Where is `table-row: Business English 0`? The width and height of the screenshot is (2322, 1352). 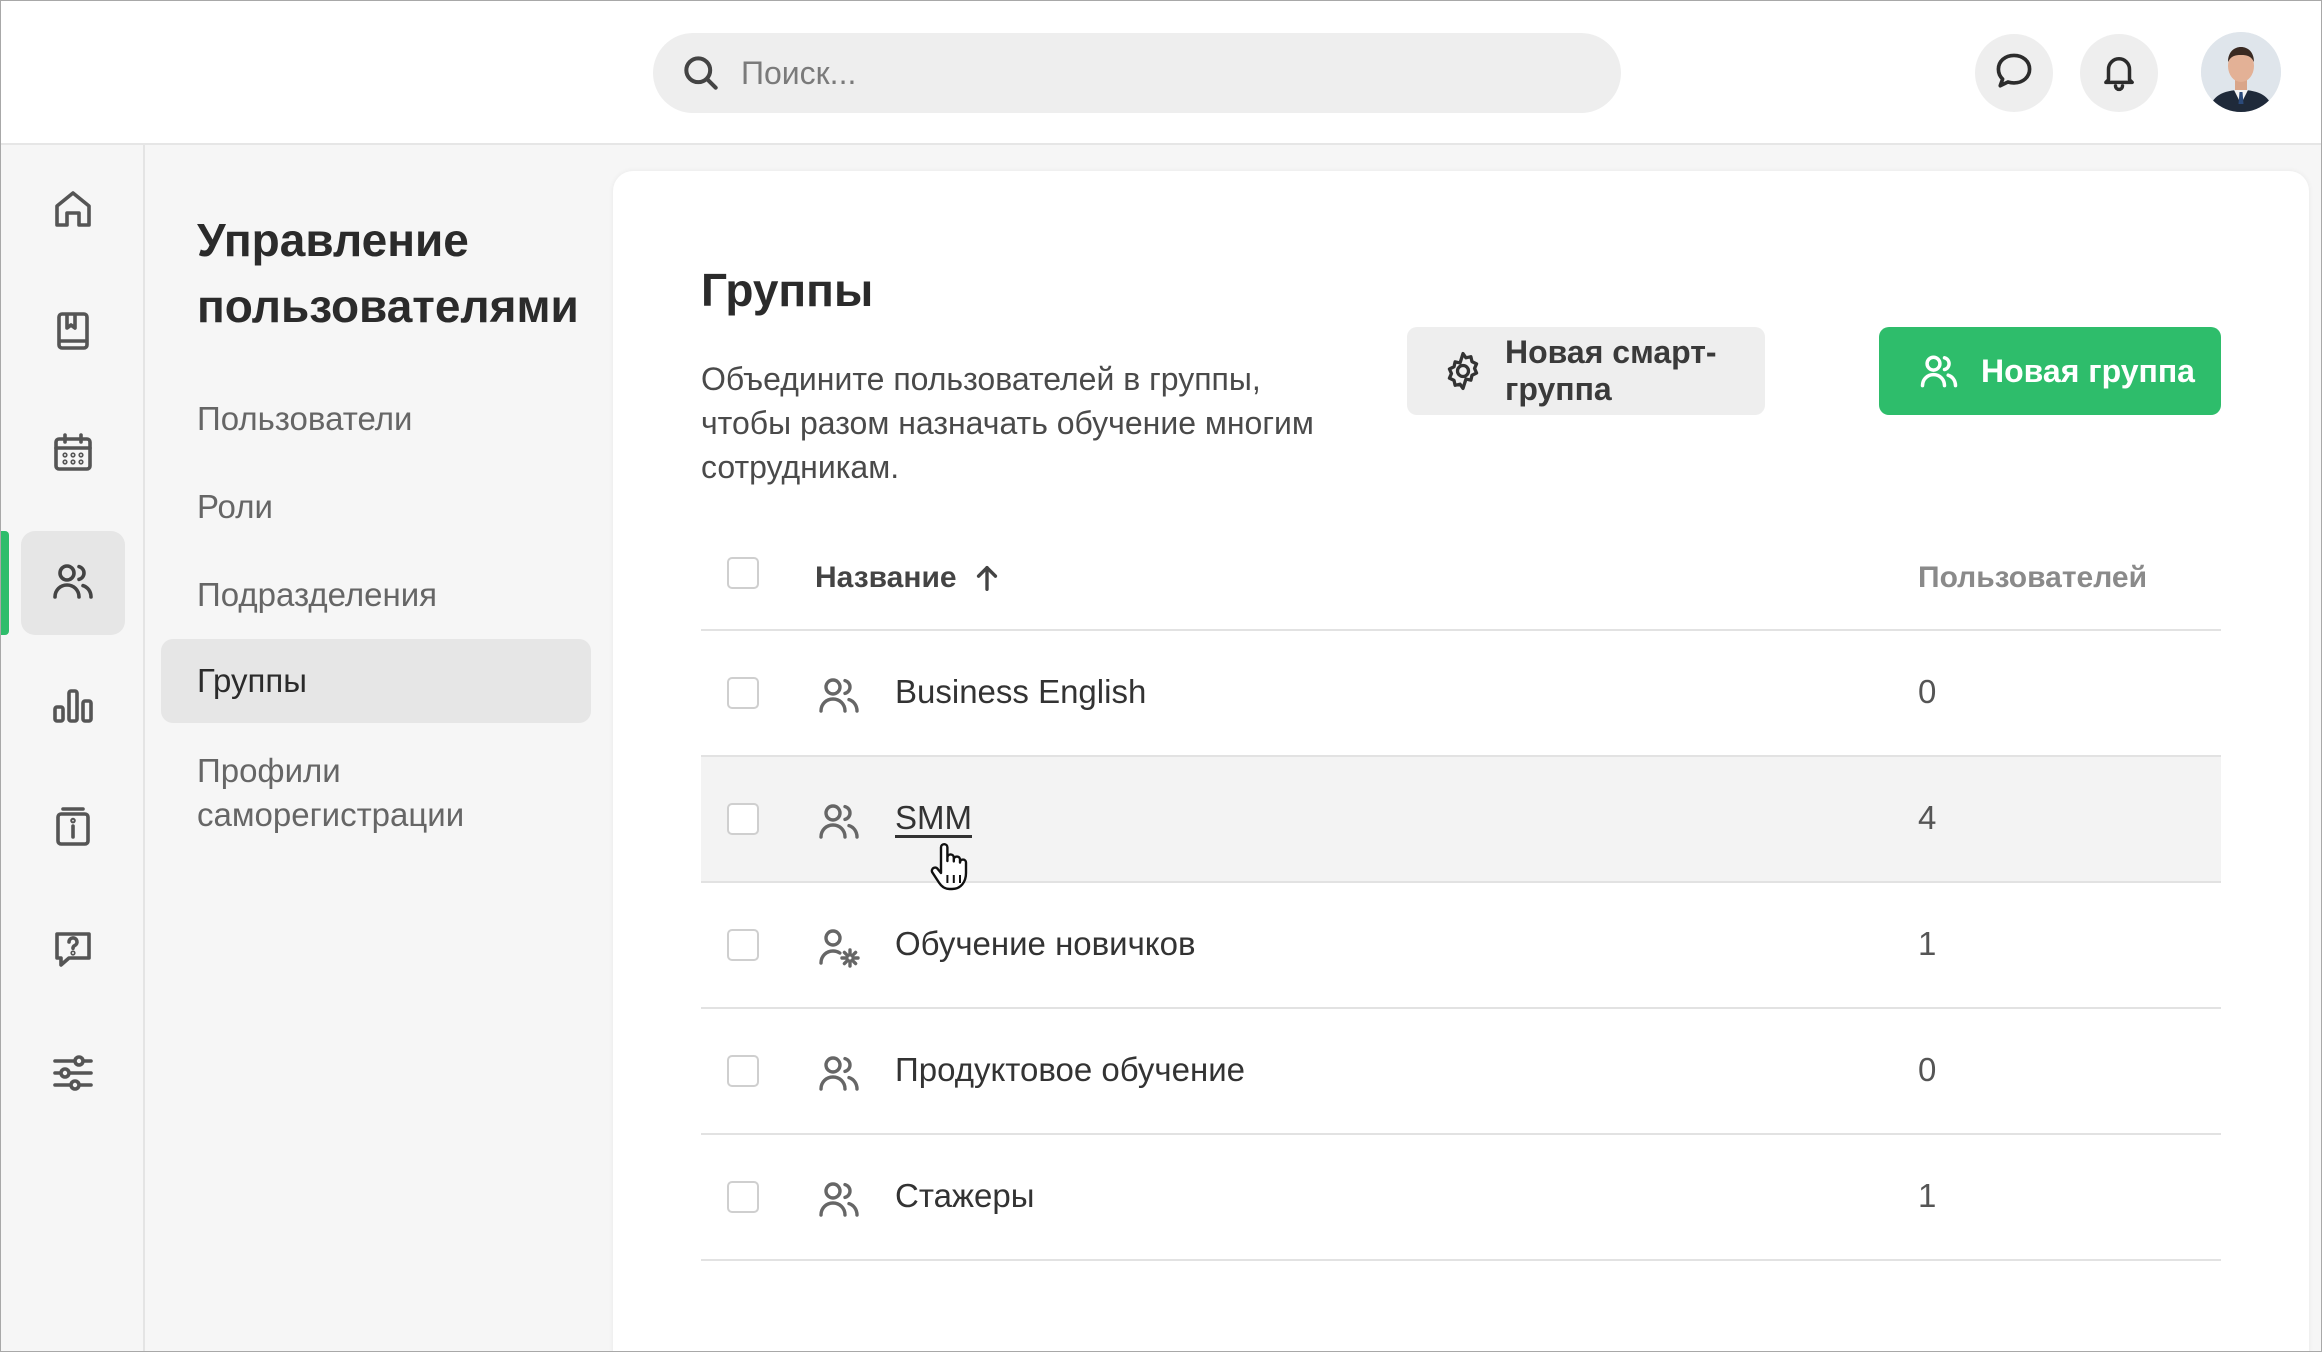
table-row: Business English 0 is located at coordinates (1461, 694).